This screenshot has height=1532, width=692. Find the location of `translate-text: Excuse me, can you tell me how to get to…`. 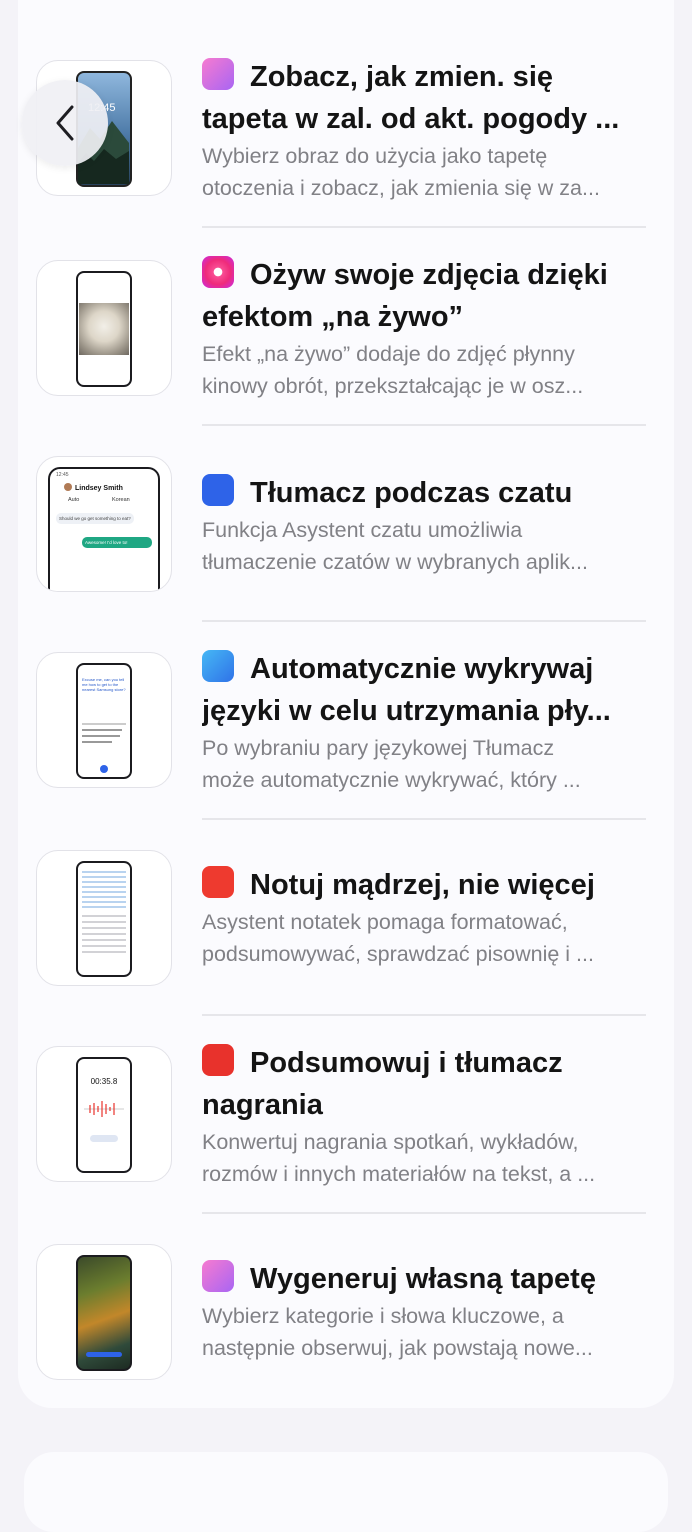

translate-text: Excuse me, can you tell me how to get to… is located at coordinates (104, 684).